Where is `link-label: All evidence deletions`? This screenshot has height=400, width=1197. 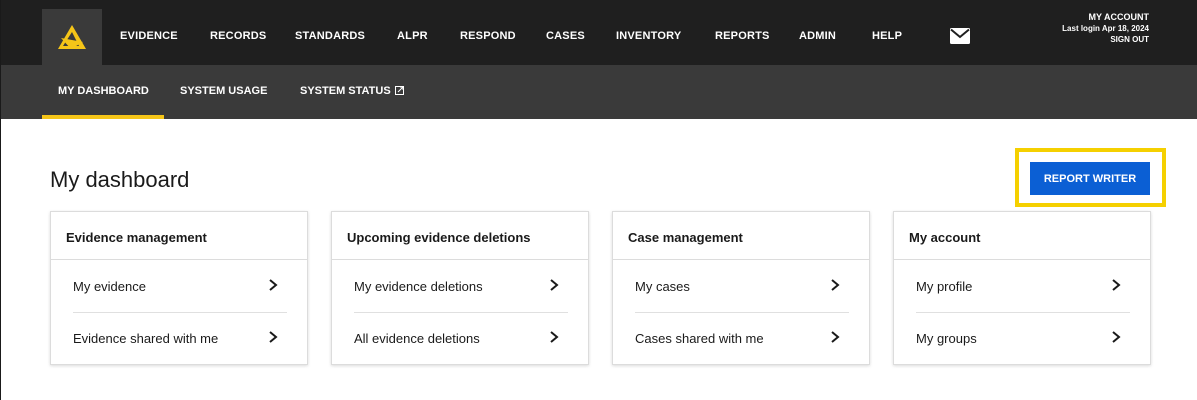 link-label: All evidence deletions is located at coordinates (417, 338).